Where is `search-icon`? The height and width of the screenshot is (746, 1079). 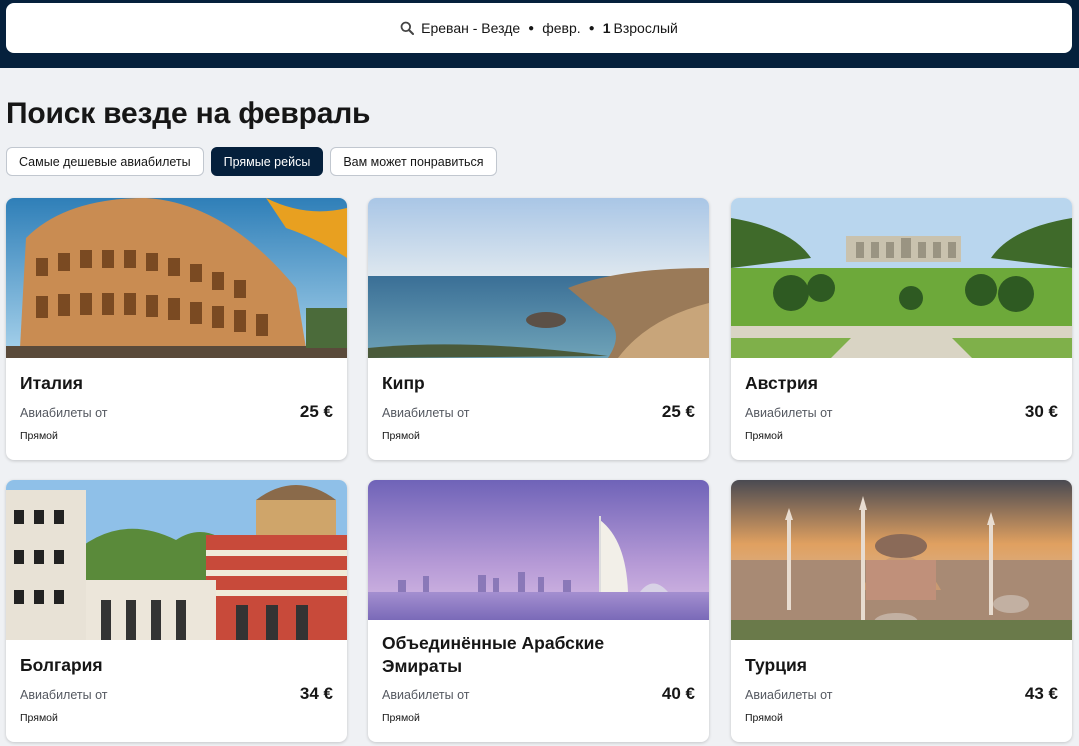
search-icon is located at coordinates (407, 28).